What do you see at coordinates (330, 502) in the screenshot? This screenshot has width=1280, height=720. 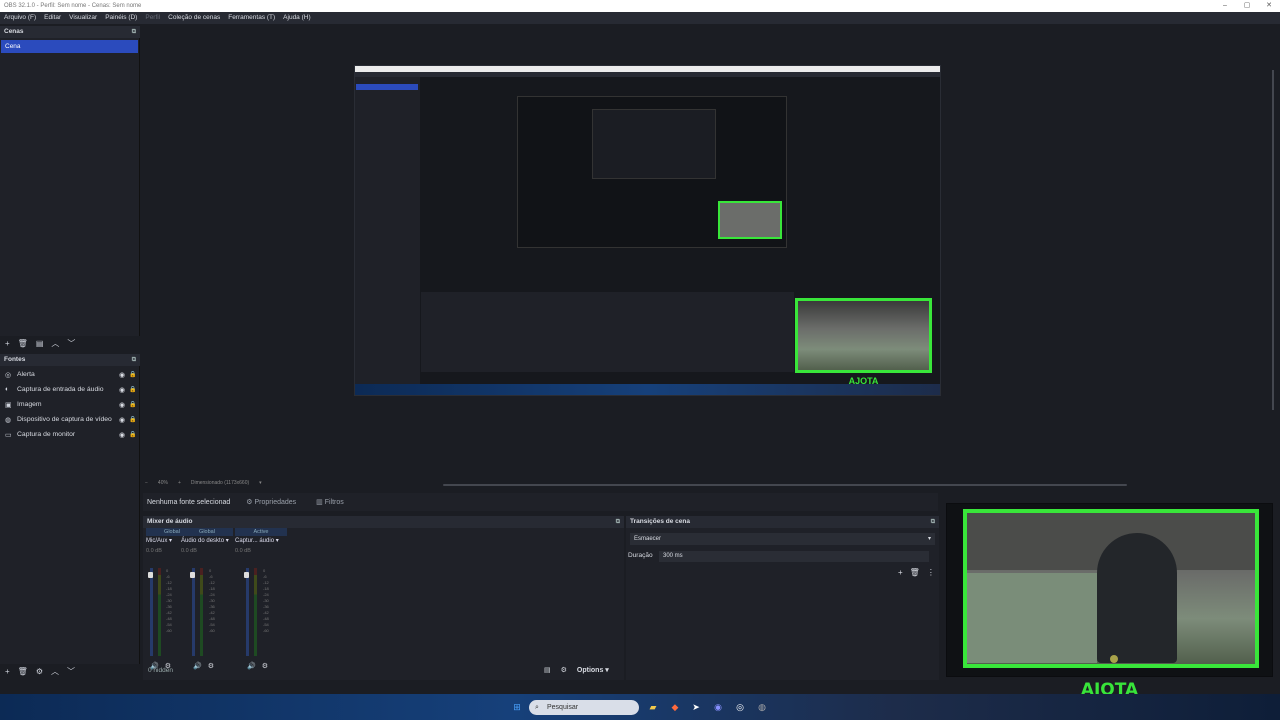 I see `filters-button: ▥ Filtros` at bounding box center [330, 502].